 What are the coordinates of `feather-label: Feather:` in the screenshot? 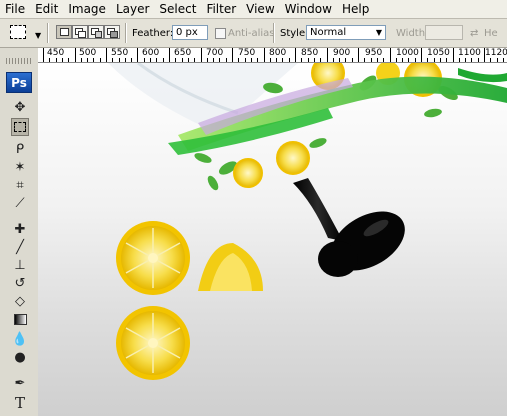 It's located at (153, 33).